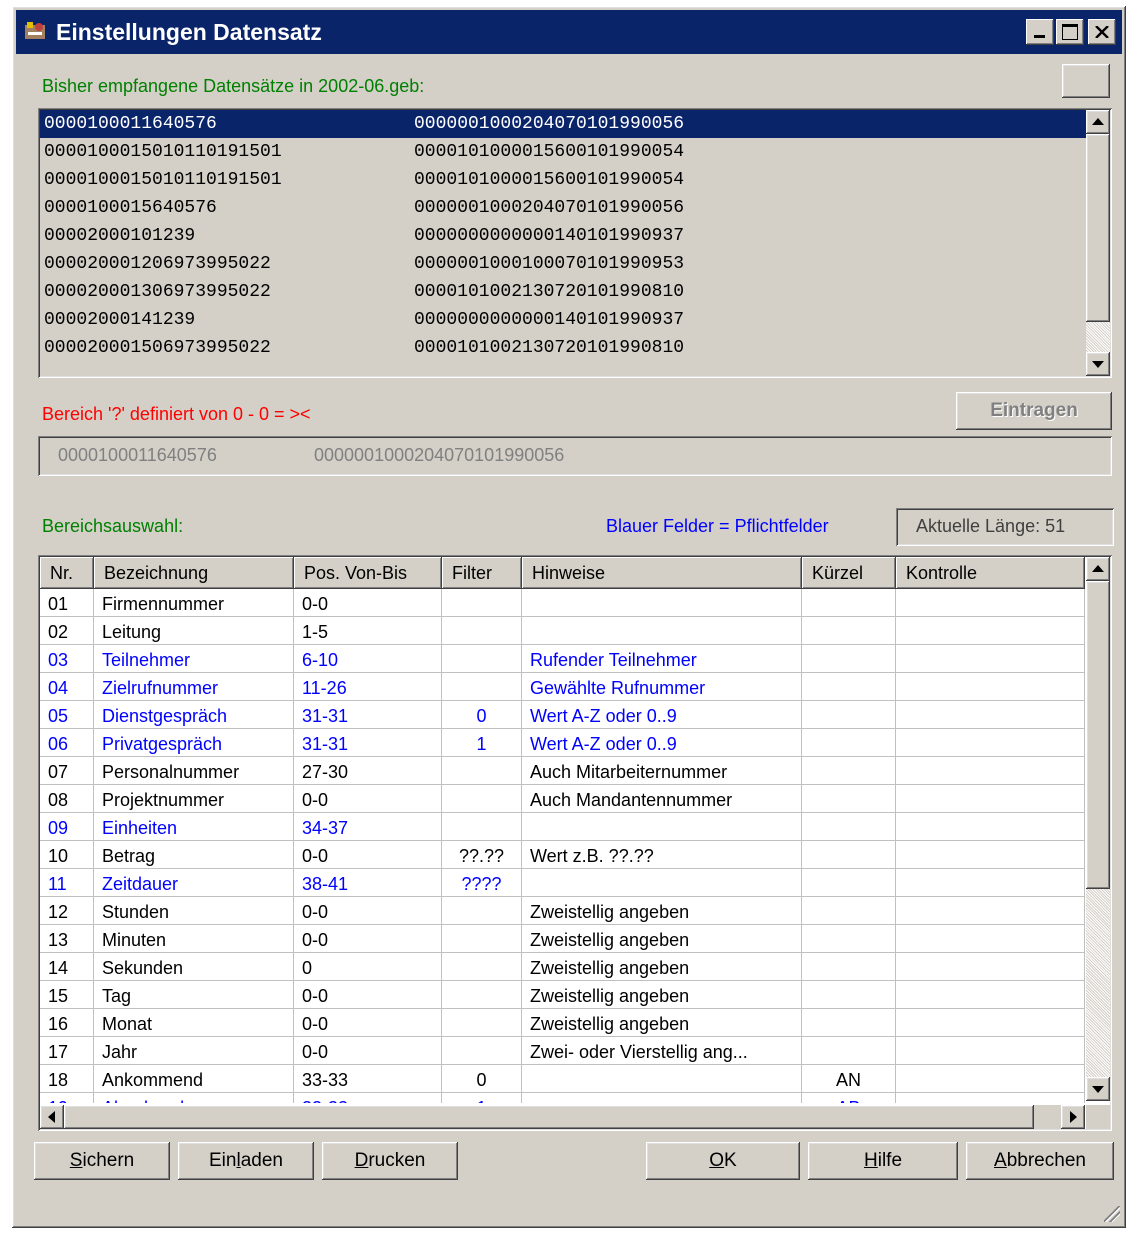 This screenshot has height=1233, width=1135. Describe the element at coordinates (662, 827) in the screenshot. I see `cell-hint` at that location.